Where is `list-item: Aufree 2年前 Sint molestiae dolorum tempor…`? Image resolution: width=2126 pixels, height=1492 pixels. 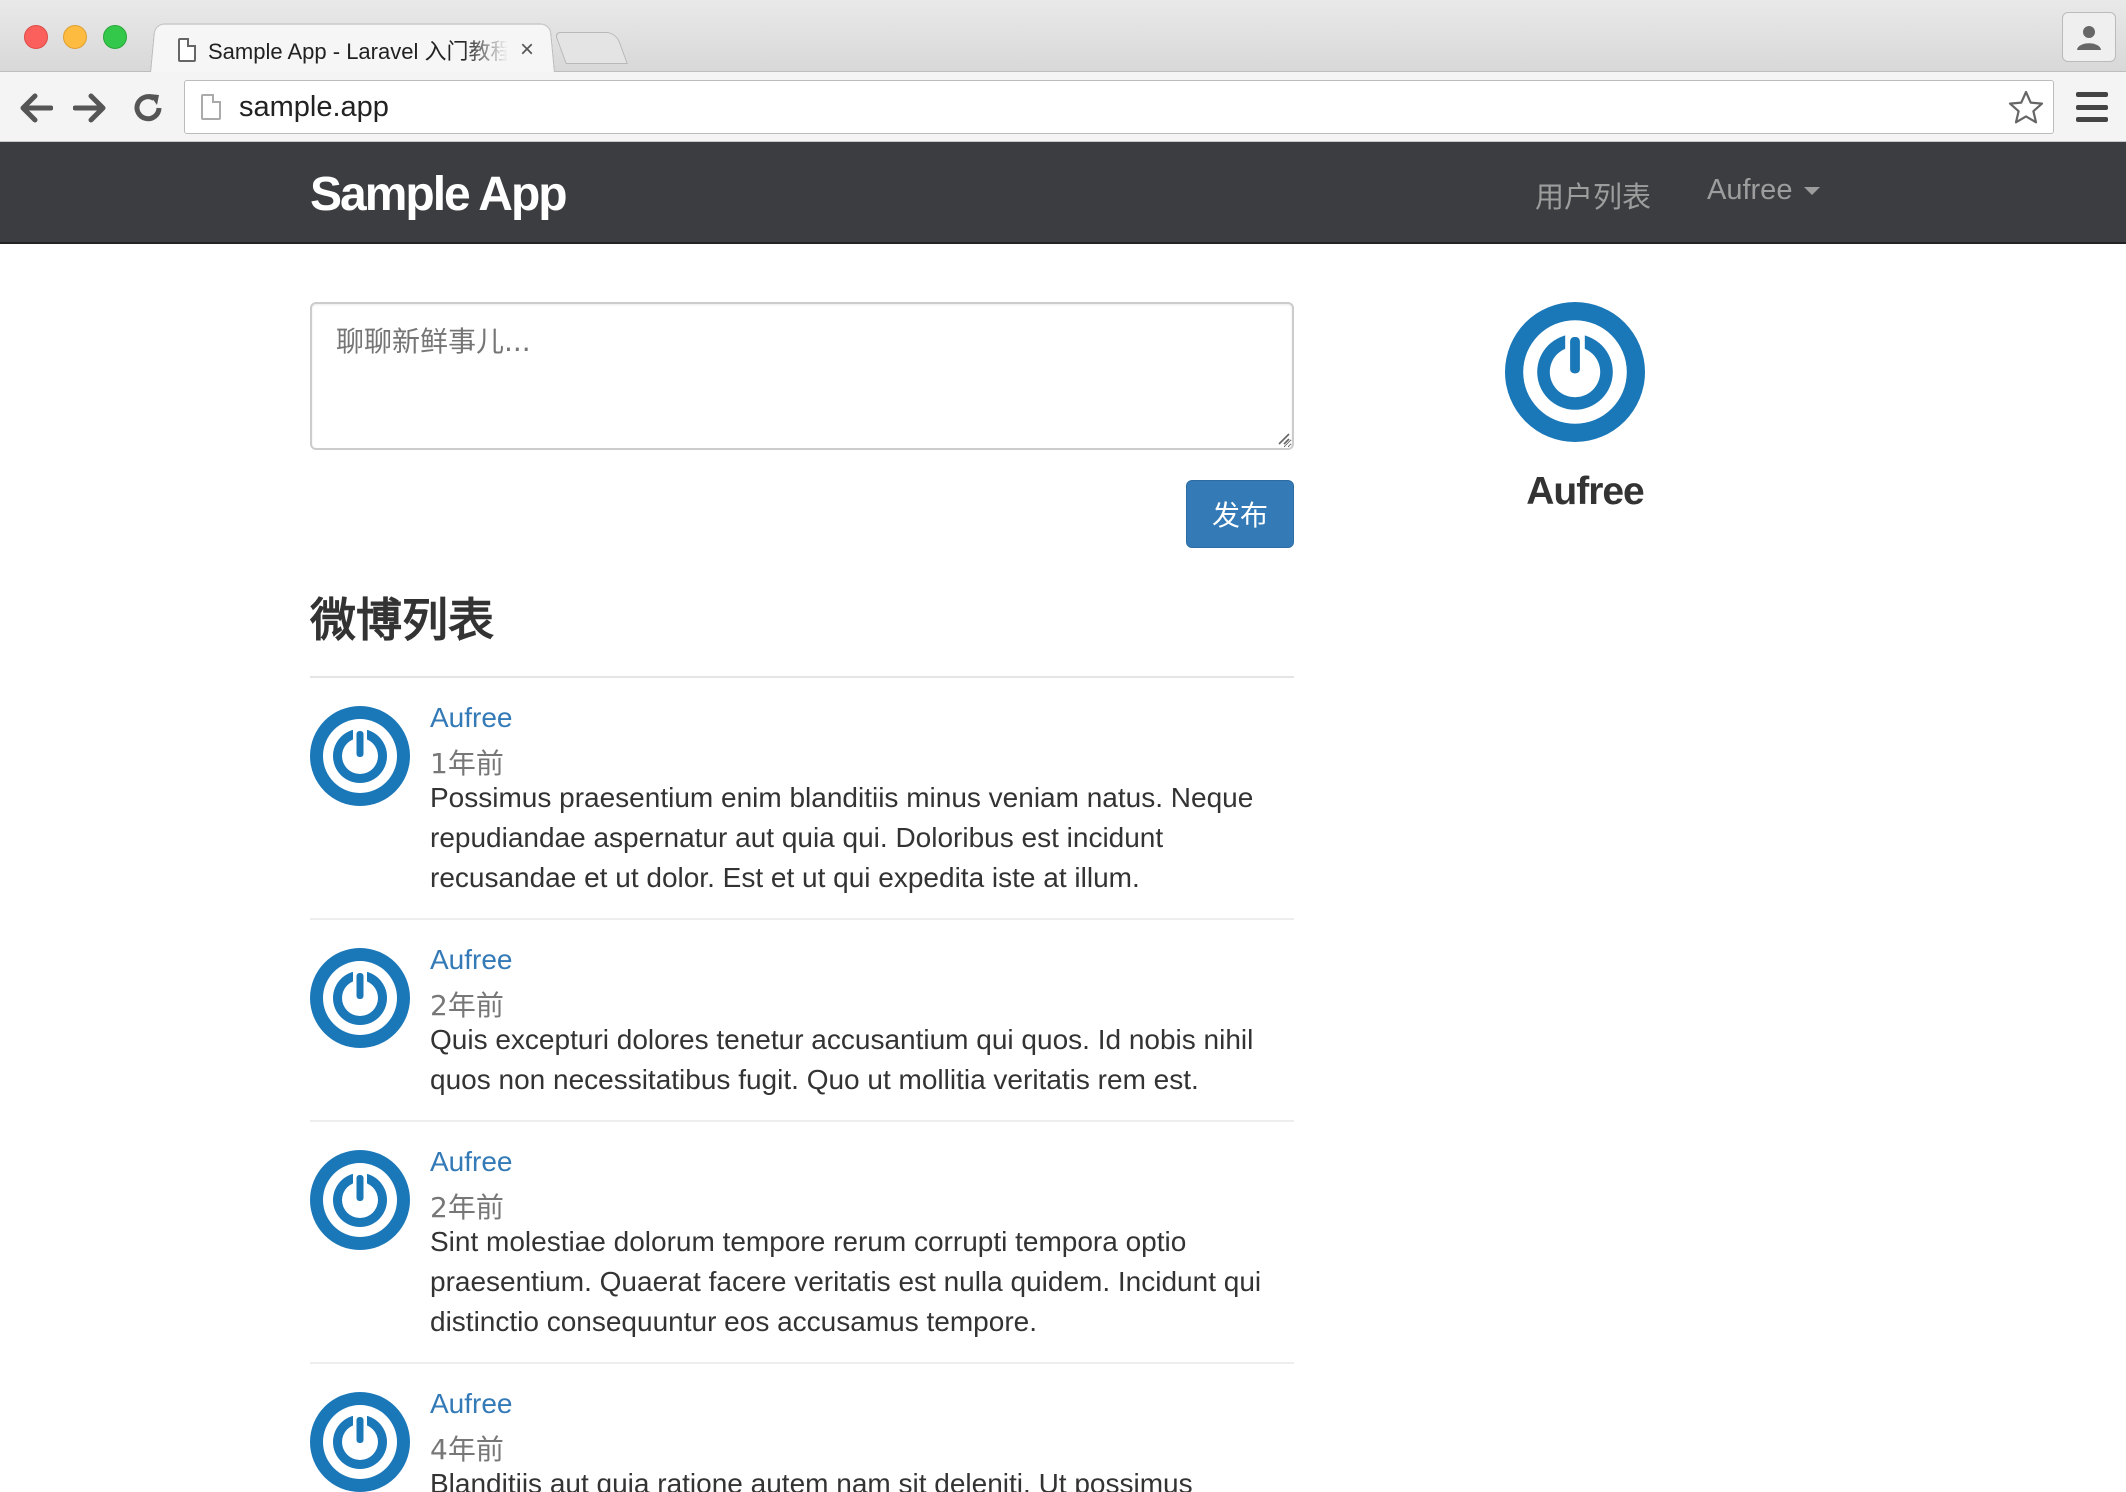 list-item: Aufree 2年前 Sint molestiae dolorum tempor… is located at coordinates (802, 1254).